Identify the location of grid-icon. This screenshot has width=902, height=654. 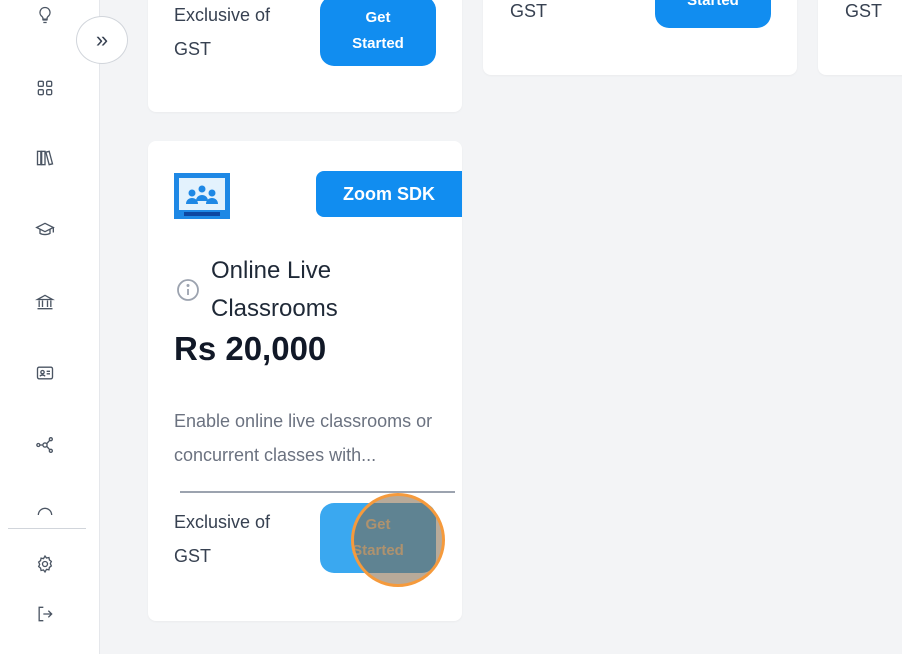
(45, 88).